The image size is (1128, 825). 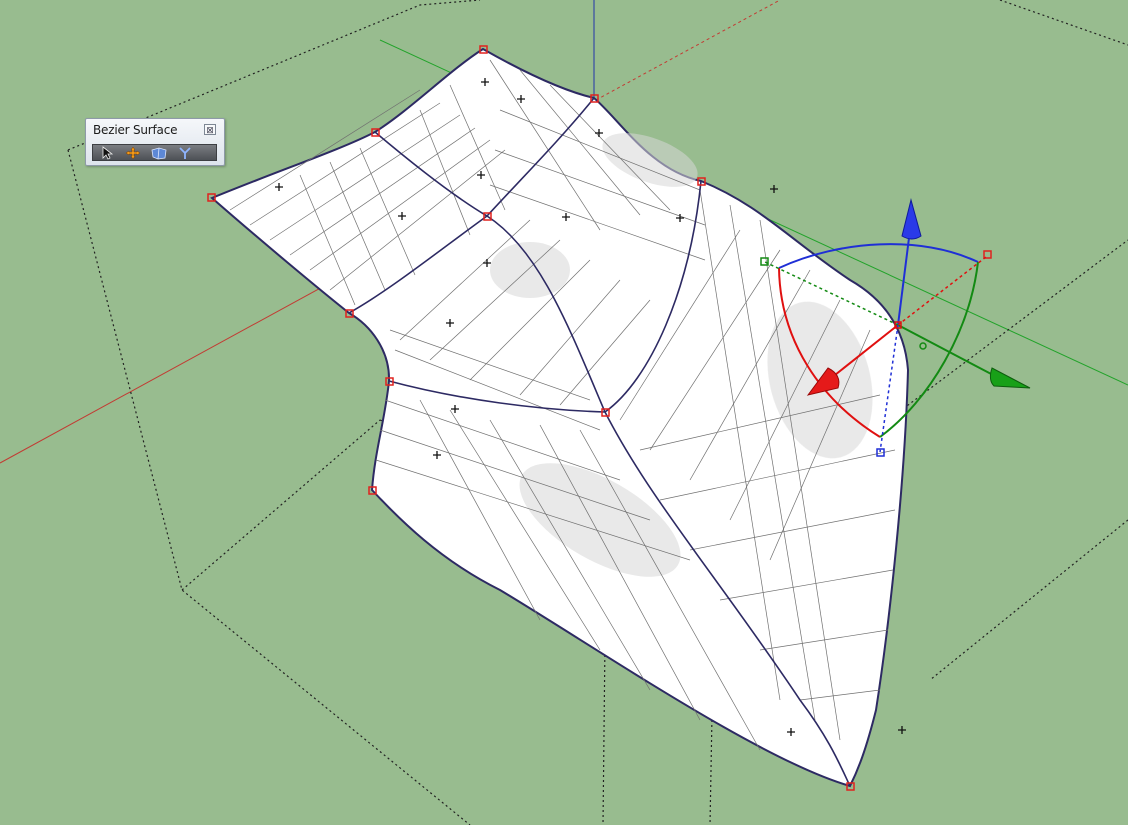 I want to click on toolbar-title: Bezier Surface, so click(x=135, y=130).